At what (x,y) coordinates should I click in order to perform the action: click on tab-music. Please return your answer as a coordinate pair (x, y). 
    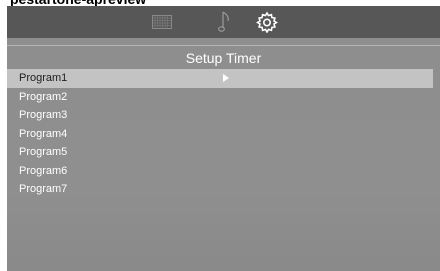
    Looking at the image, I should click on (225, 22).